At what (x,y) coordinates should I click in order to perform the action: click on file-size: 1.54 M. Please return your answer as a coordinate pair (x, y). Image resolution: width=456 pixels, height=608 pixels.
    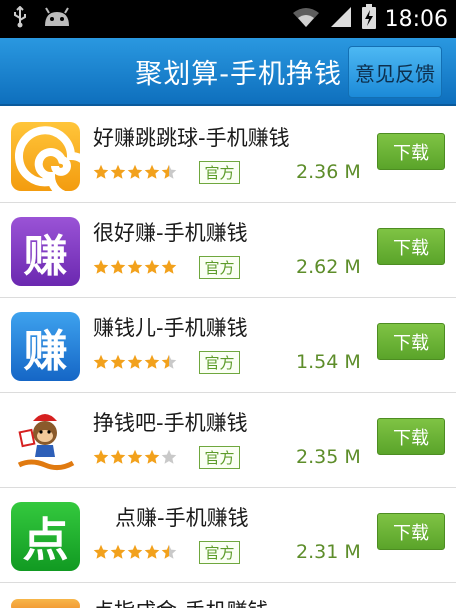
    Looking at the image, I should click on (328, 362).